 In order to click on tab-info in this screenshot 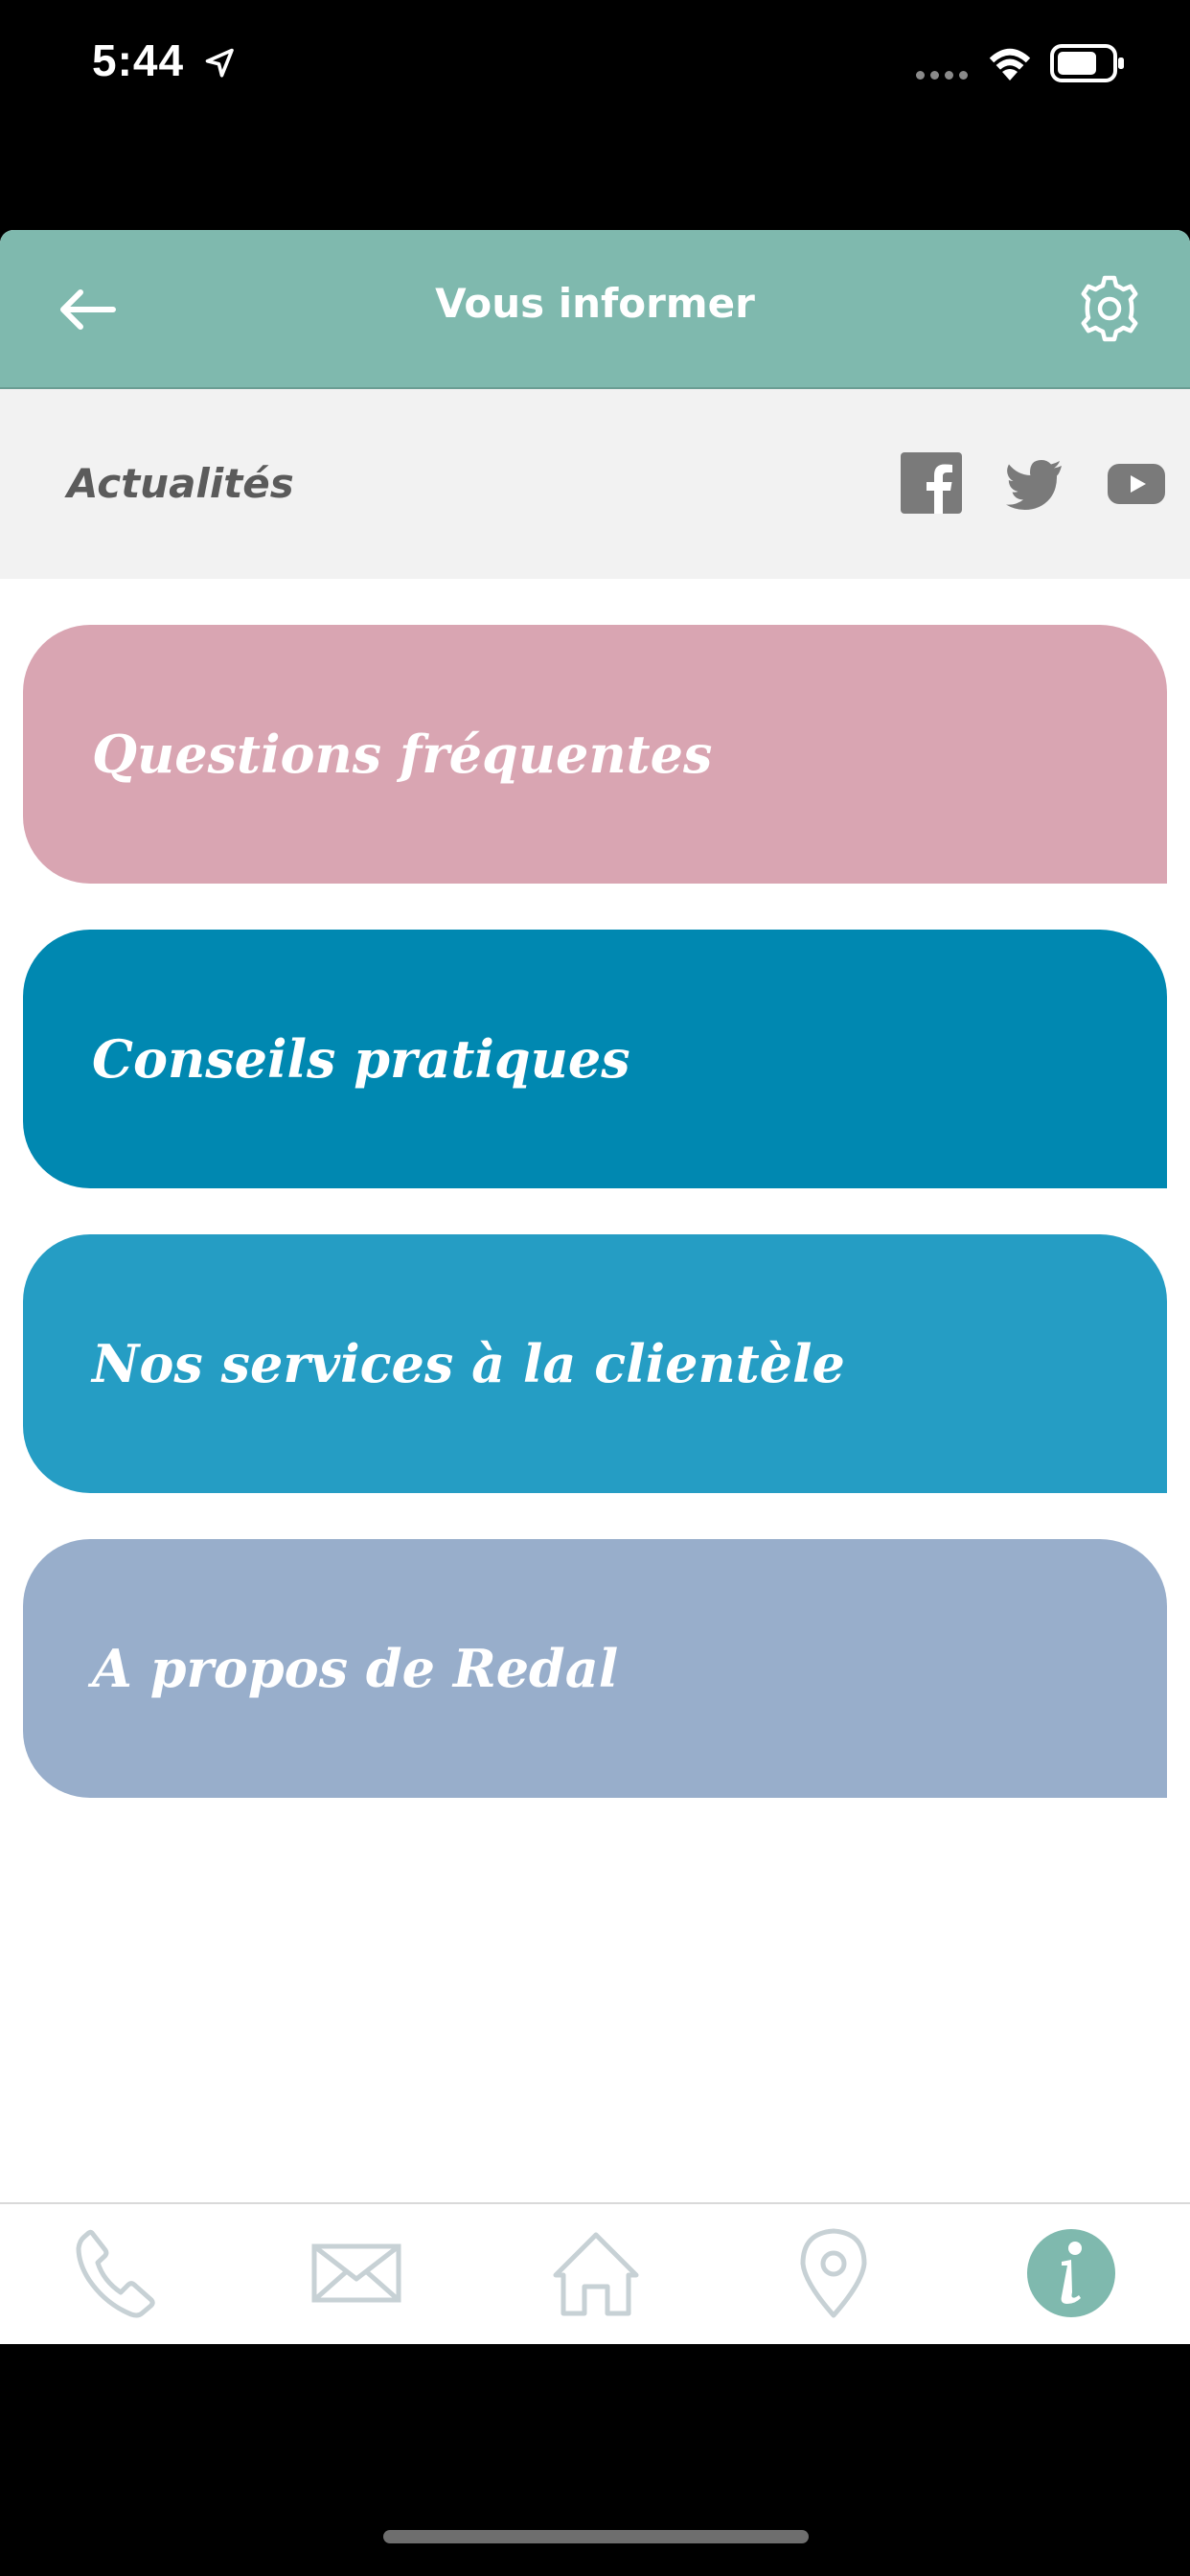, I will do `click(1071, 2273)`.